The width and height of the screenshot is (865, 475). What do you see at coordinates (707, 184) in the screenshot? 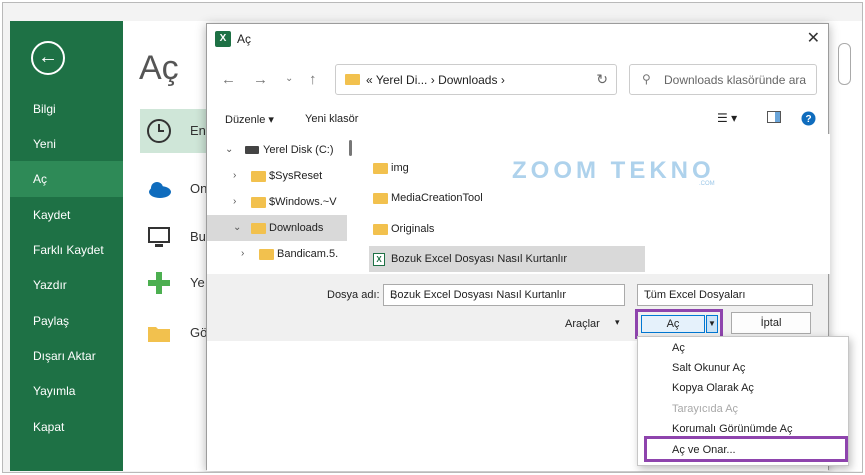
I see `watermark-sub: .COM` at bounding box center [707, 184].